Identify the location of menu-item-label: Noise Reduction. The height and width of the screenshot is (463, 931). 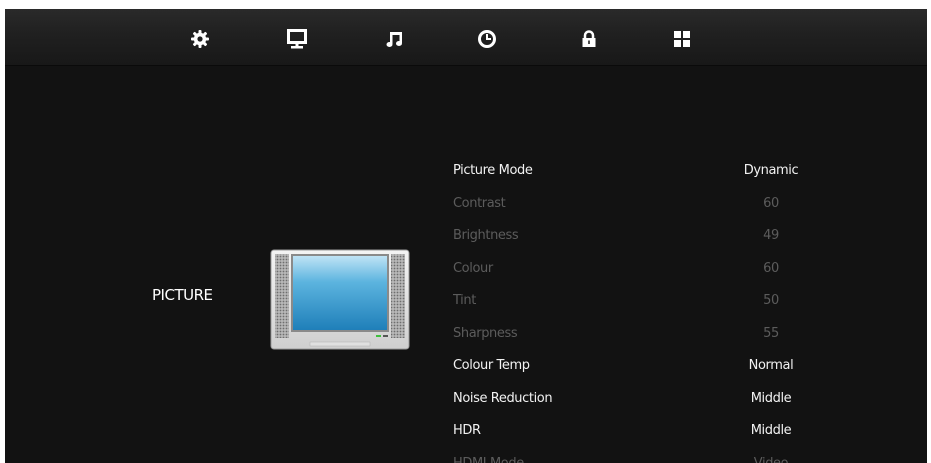
(503, 398).